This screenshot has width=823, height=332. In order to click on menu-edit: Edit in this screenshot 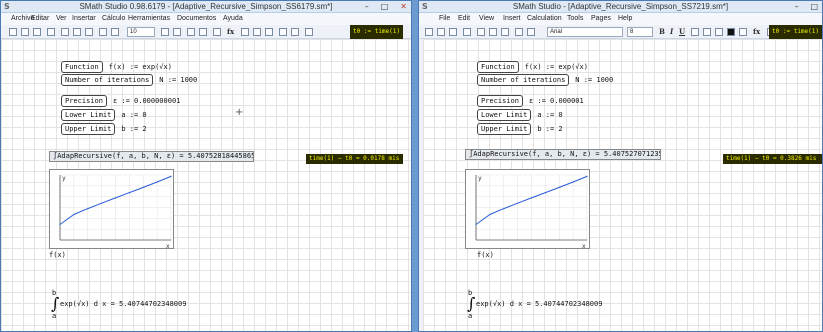, I will do `click(464, 18)`.